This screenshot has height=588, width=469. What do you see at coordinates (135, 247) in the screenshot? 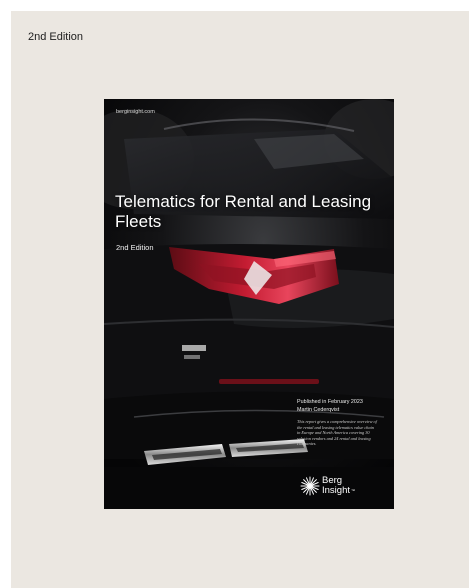
I see `report-edition: 2nd Edition` at bounding box center [135, 247].